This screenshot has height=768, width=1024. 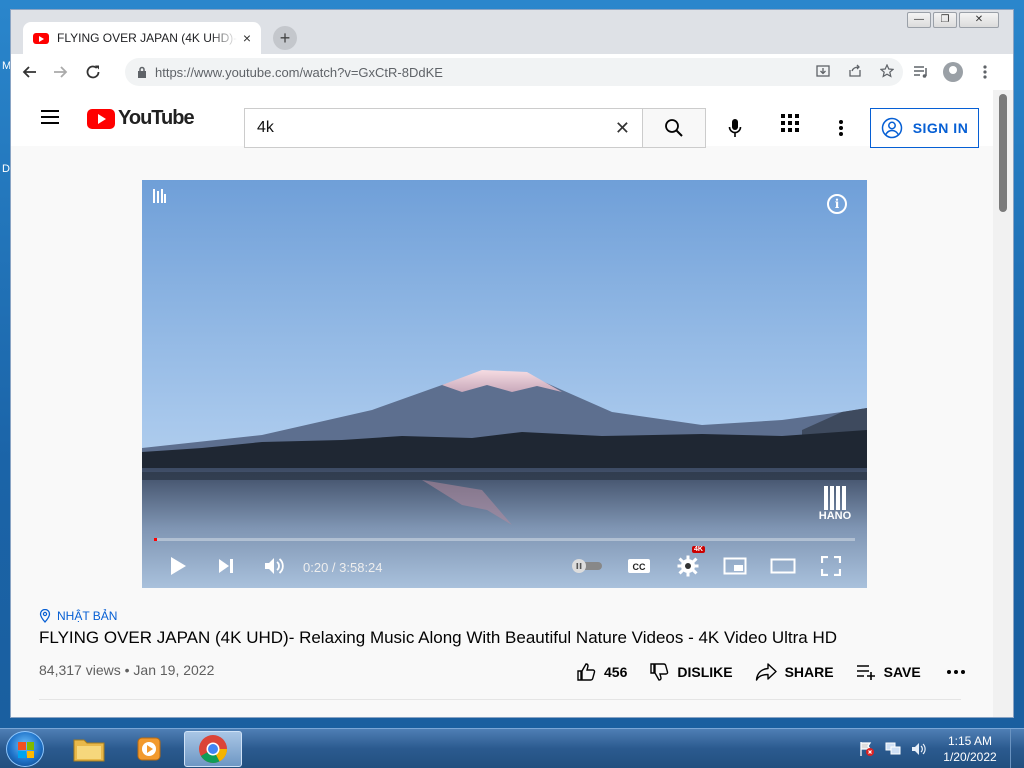 I want to click on share-arrow-icon, so click(x=766, y=672).